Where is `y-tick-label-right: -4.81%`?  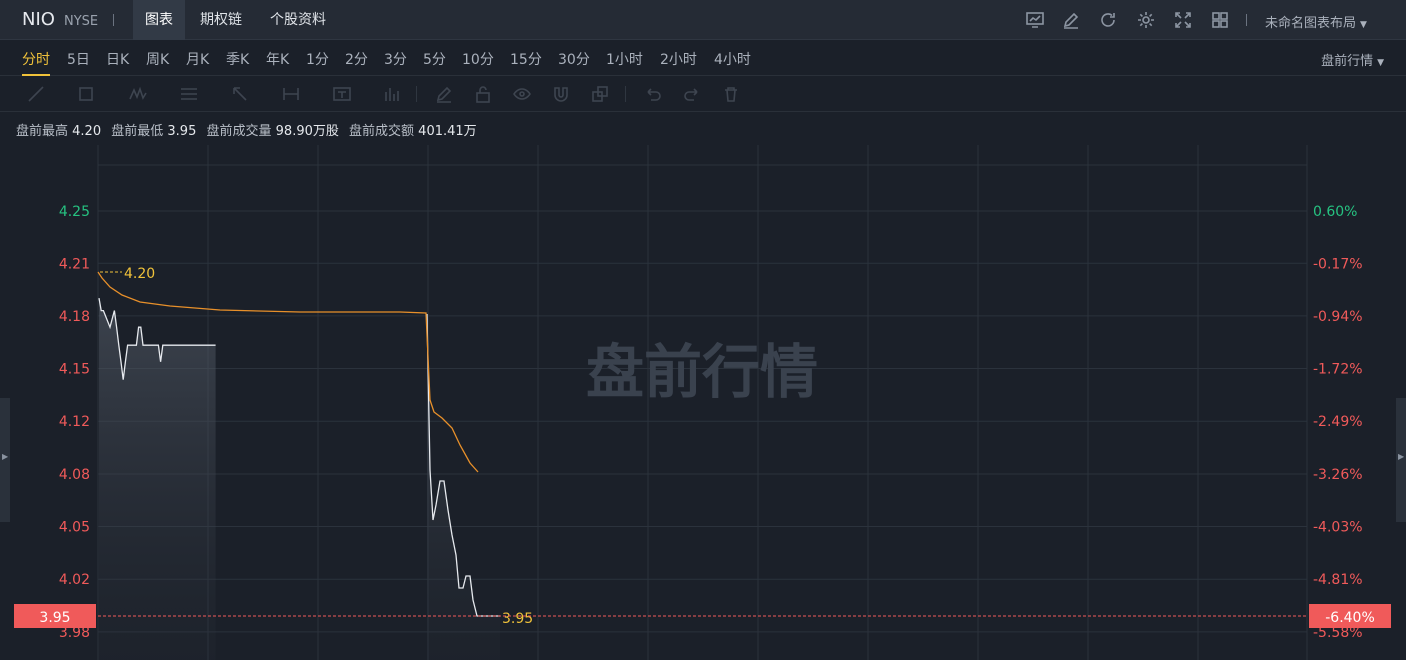
y-tick-label-right: -4.81% is located at coordinates (1338, 580).